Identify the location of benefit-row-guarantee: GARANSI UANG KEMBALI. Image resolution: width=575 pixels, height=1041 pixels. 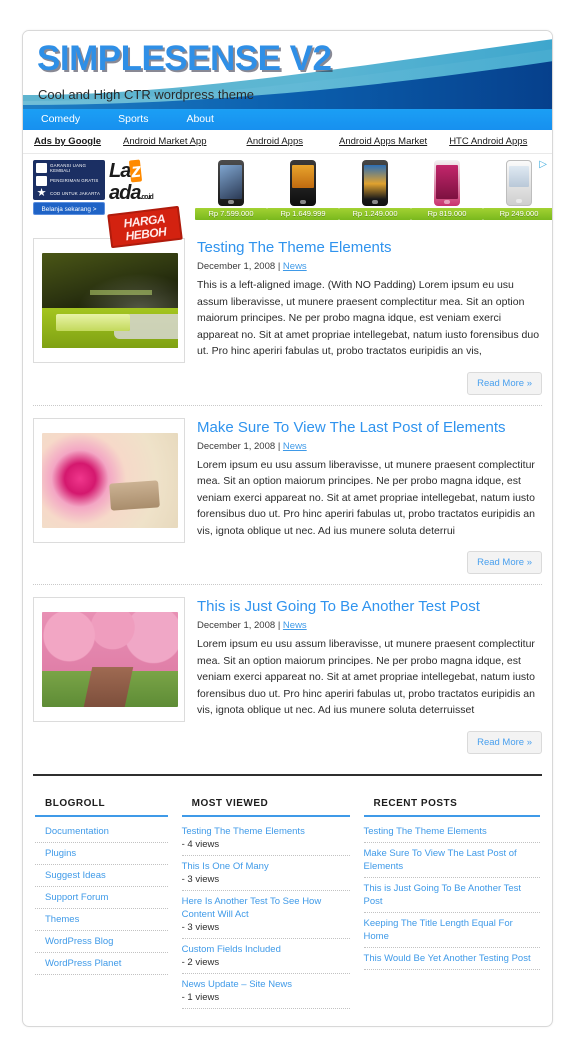
(69, 168).